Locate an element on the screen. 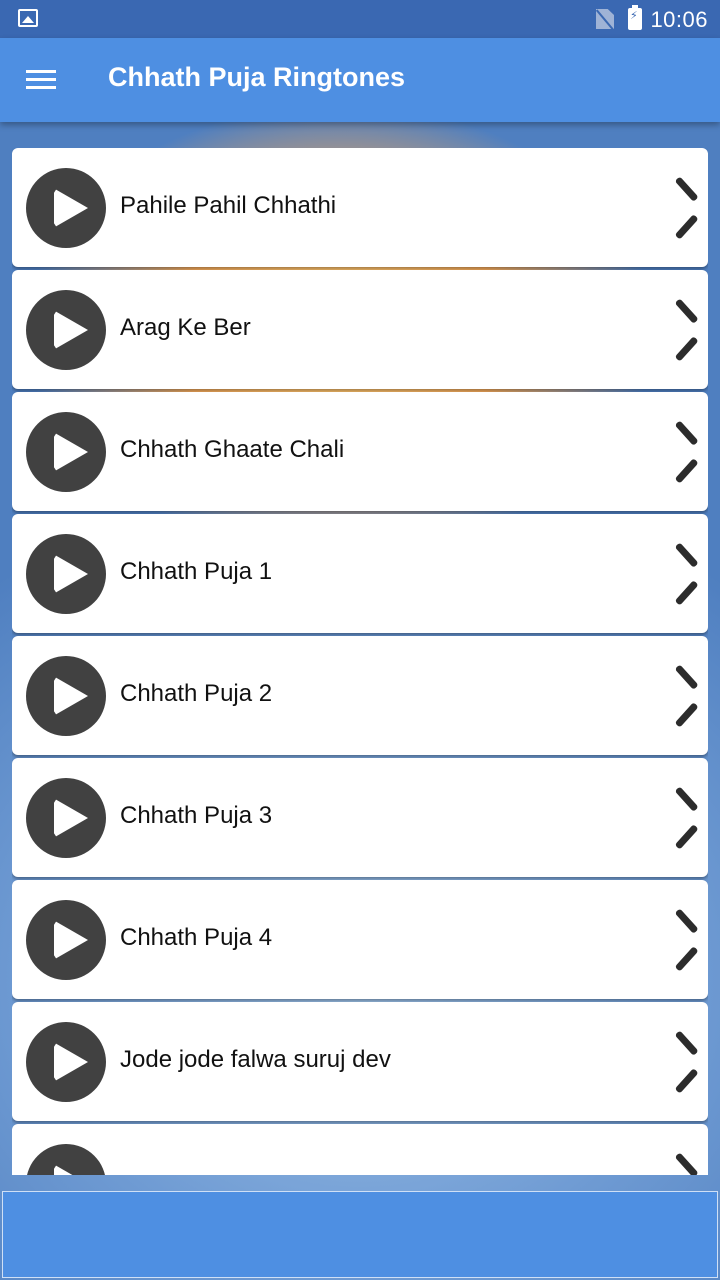 This screenshot has height=1280, width=720. ad-banner is located at coordinates (360, 1234).